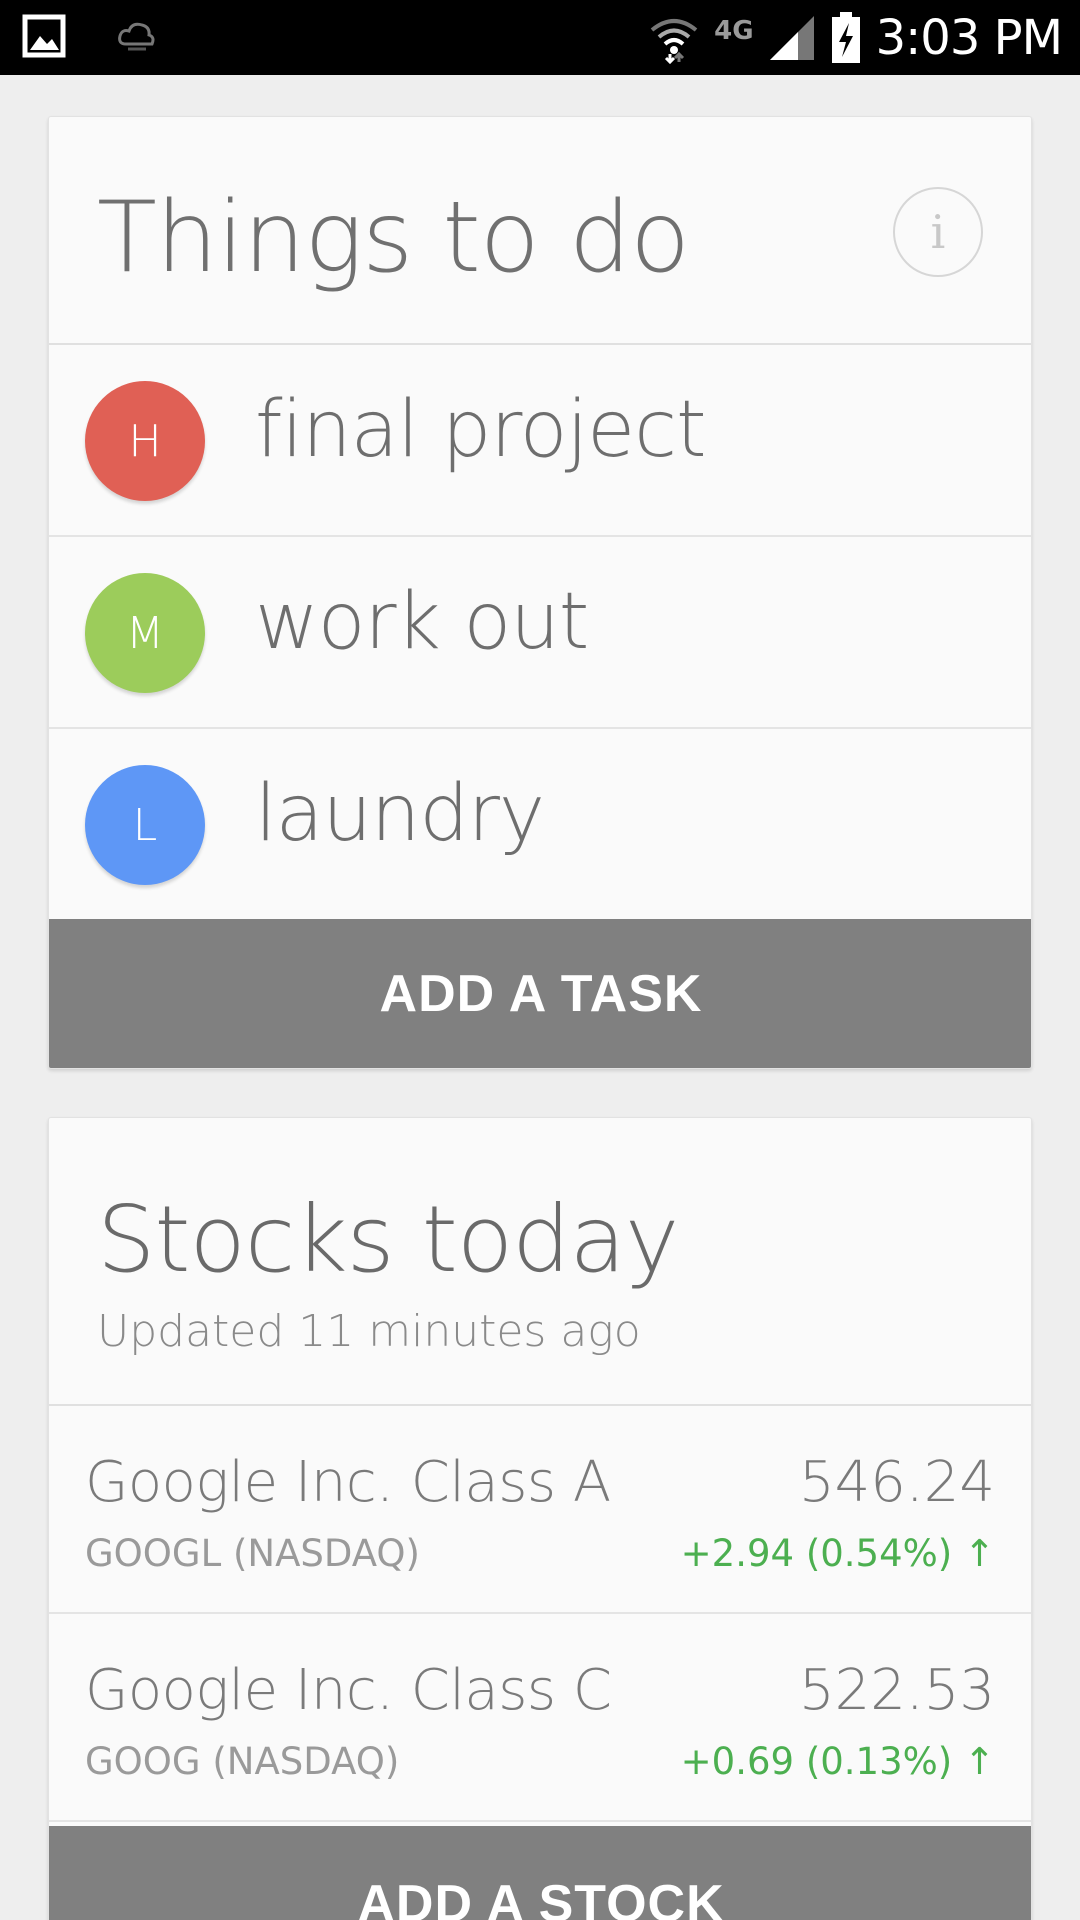 Image resolution: width=1080 pixels, height=1920 pixels. What do you see at coordinates (481, 430) in the screenshot?
I see `task-label: final project` at bounding box center [481, 430].